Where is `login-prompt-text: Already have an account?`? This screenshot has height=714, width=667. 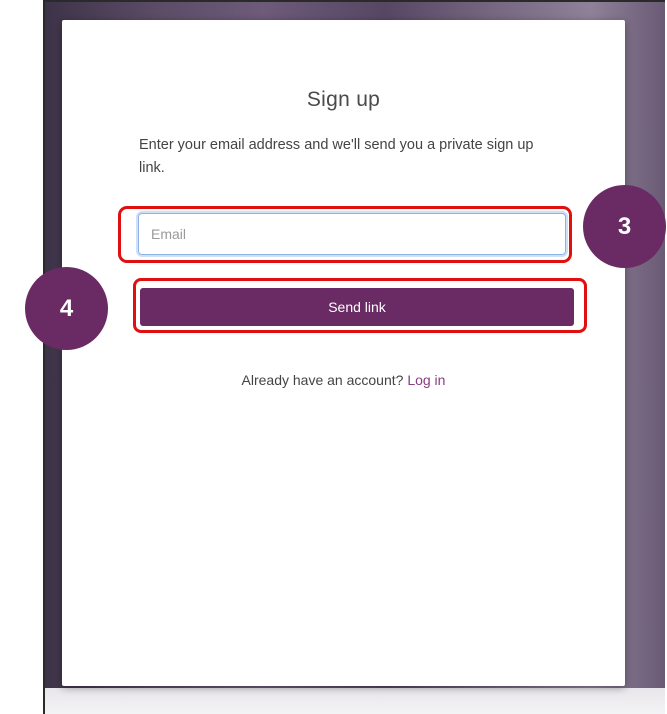 login-prompt-text: Already have an account? is located at coordinates (322, 380).